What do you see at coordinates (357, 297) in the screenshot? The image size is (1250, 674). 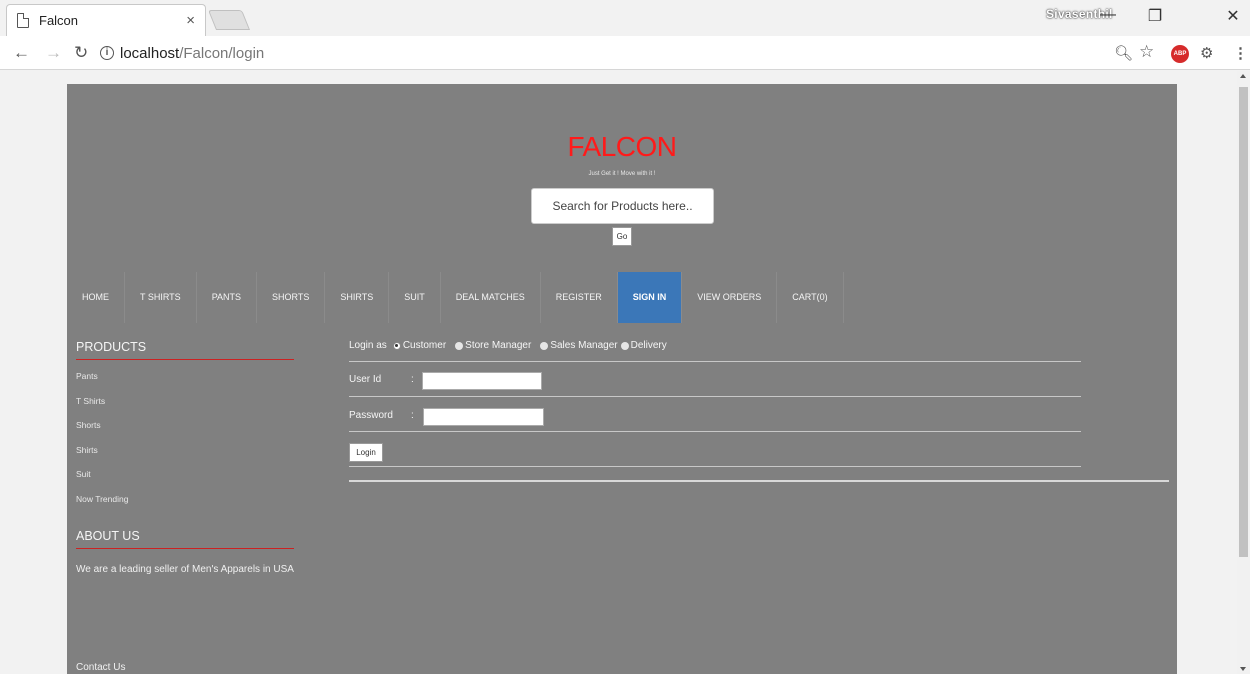 I see `nav-shirts: SHIRTS` at bounding box center [357, 297].